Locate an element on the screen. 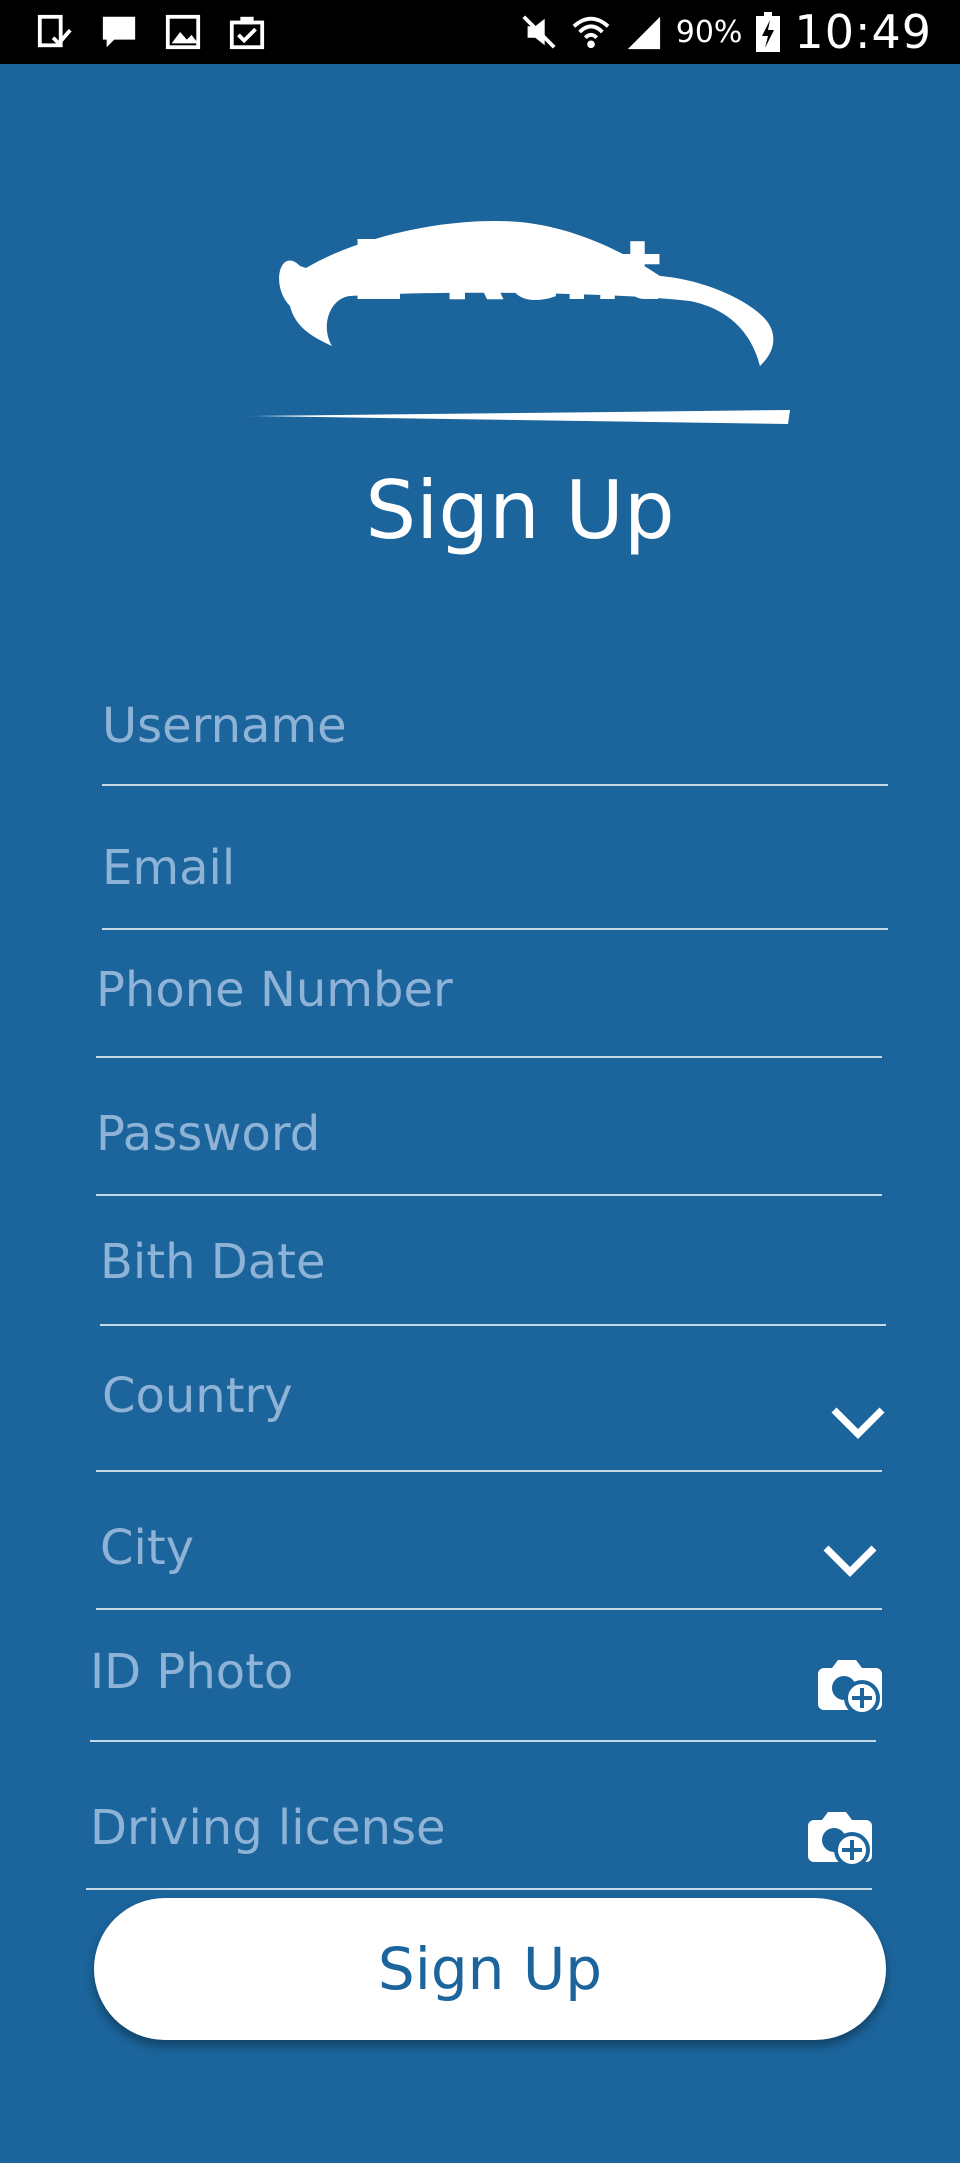 The height and width of the screenshot is (2163, 960). signal-icon is located at coordinates (643, 33).